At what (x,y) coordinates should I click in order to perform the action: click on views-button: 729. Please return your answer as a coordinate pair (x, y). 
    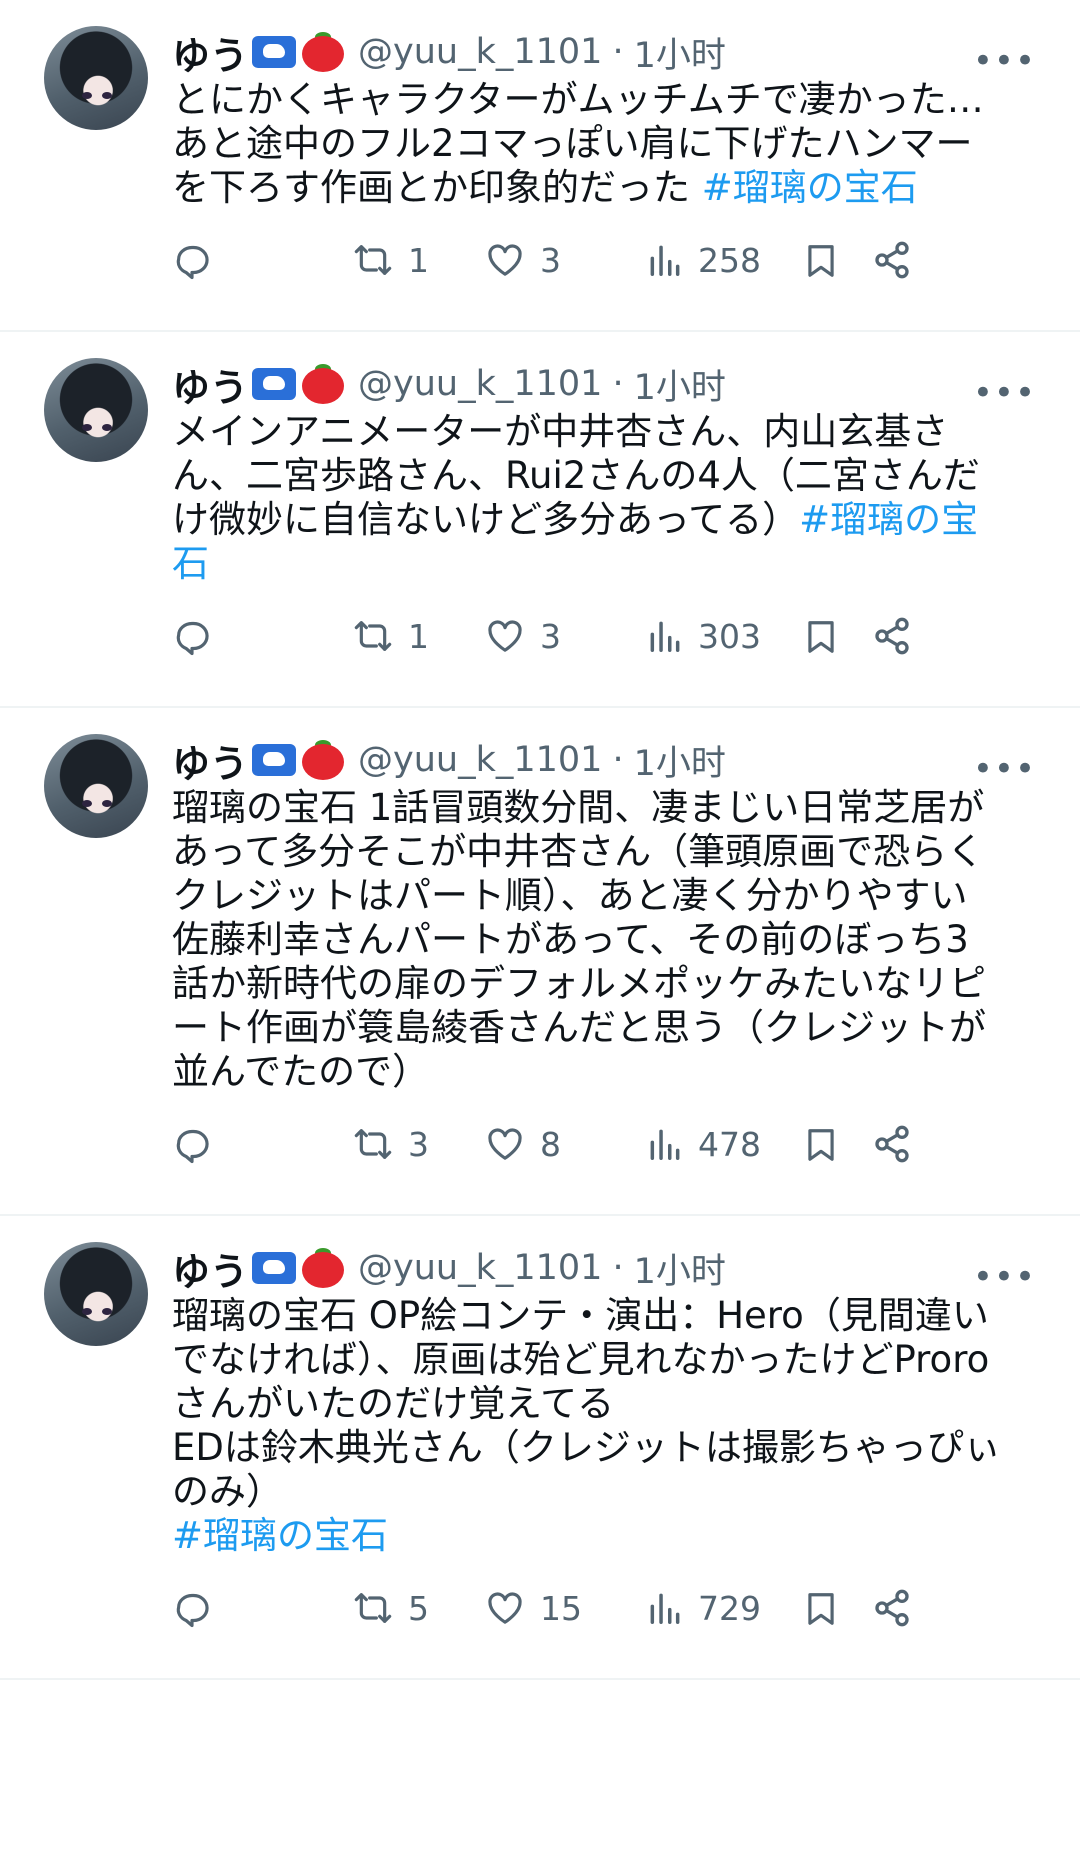
    Looking at the image, I should click on (703, 1608).